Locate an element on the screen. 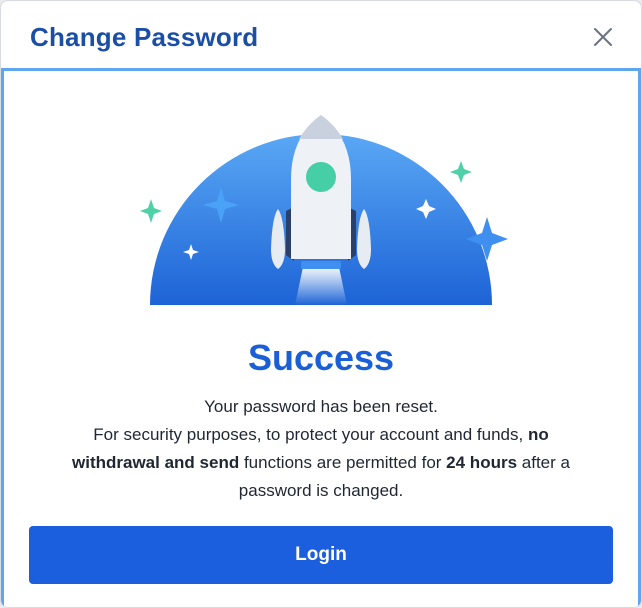 The height and width of the screenshot is (608, 642). login-button: Login is located at coordinates (321, 555).